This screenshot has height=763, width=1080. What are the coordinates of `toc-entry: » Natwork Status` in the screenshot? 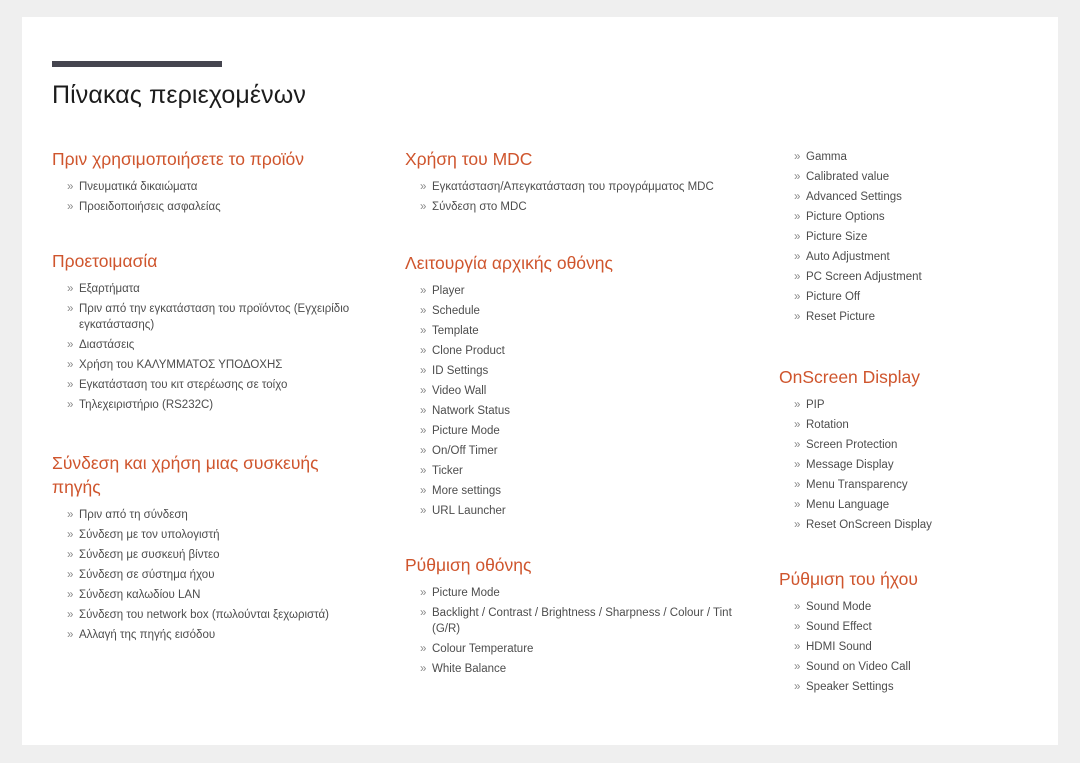 It's located at (570, 411).